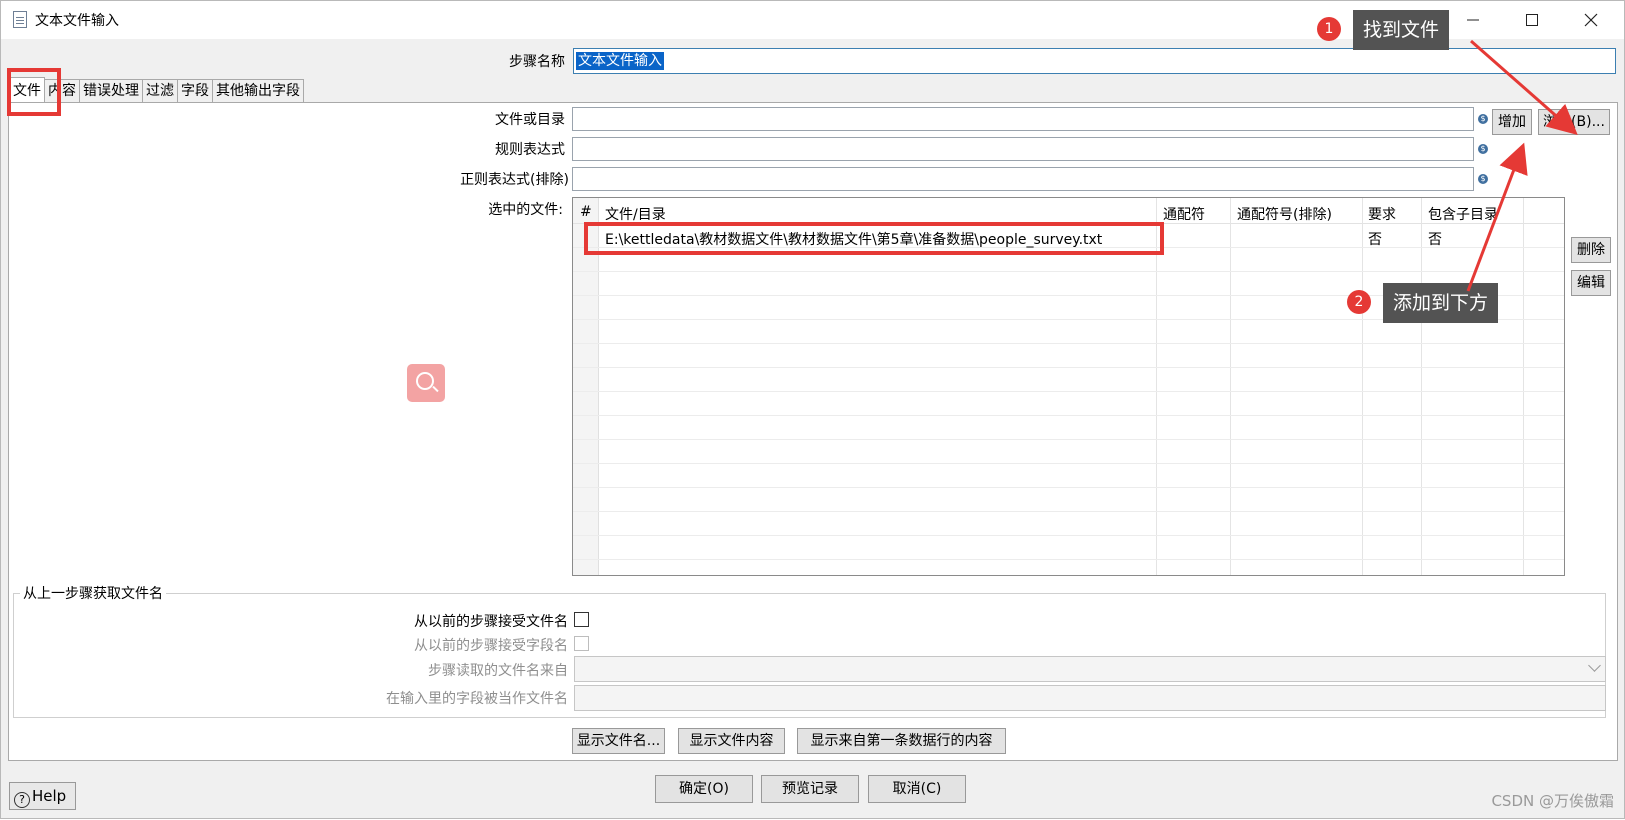 The image size is (1625, 820). What do you see at coordinates (1375, 239) in the screenshot?
I see `table-cell-required: 否` at bounding box center [1375, 239].